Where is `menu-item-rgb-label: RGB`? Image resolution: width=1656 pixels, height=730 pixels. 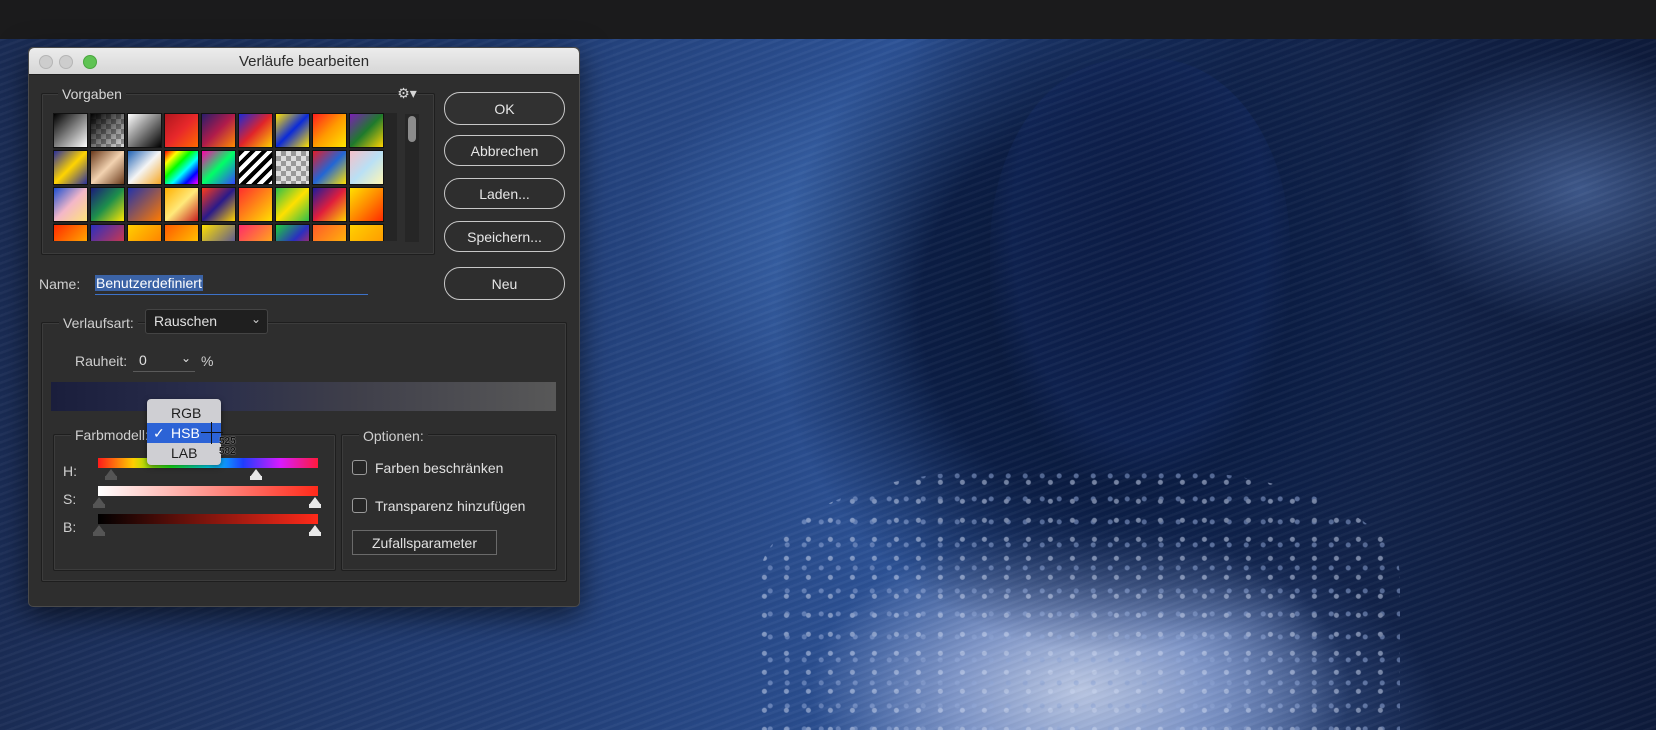 menu-item-rgb-label: RGB is located at coordinates (186, 413).